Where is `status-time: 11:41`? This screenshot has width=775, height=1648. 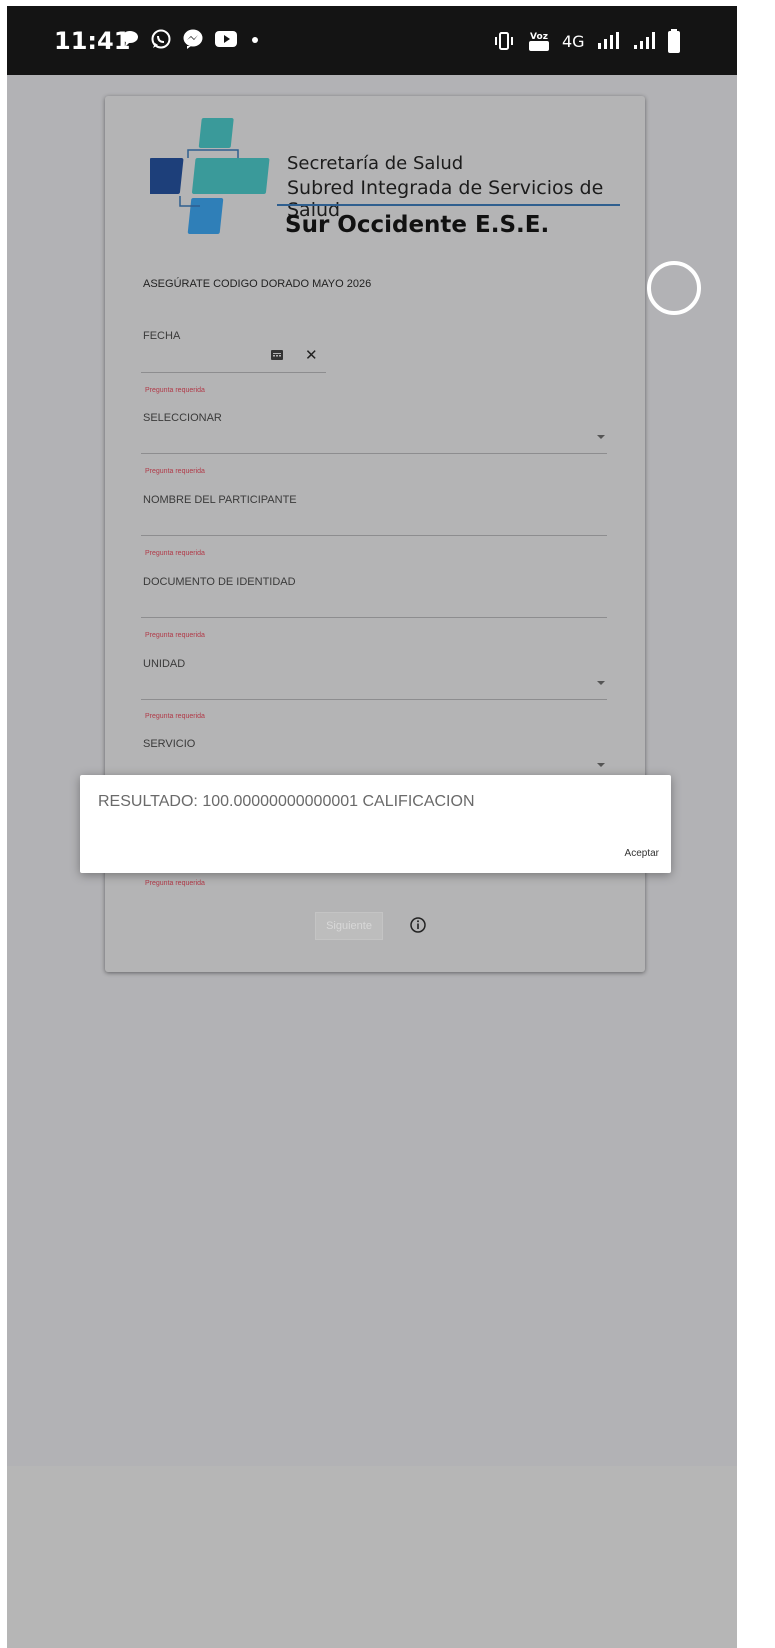
status-time: 11:41 is located at coordinates (92, 41).